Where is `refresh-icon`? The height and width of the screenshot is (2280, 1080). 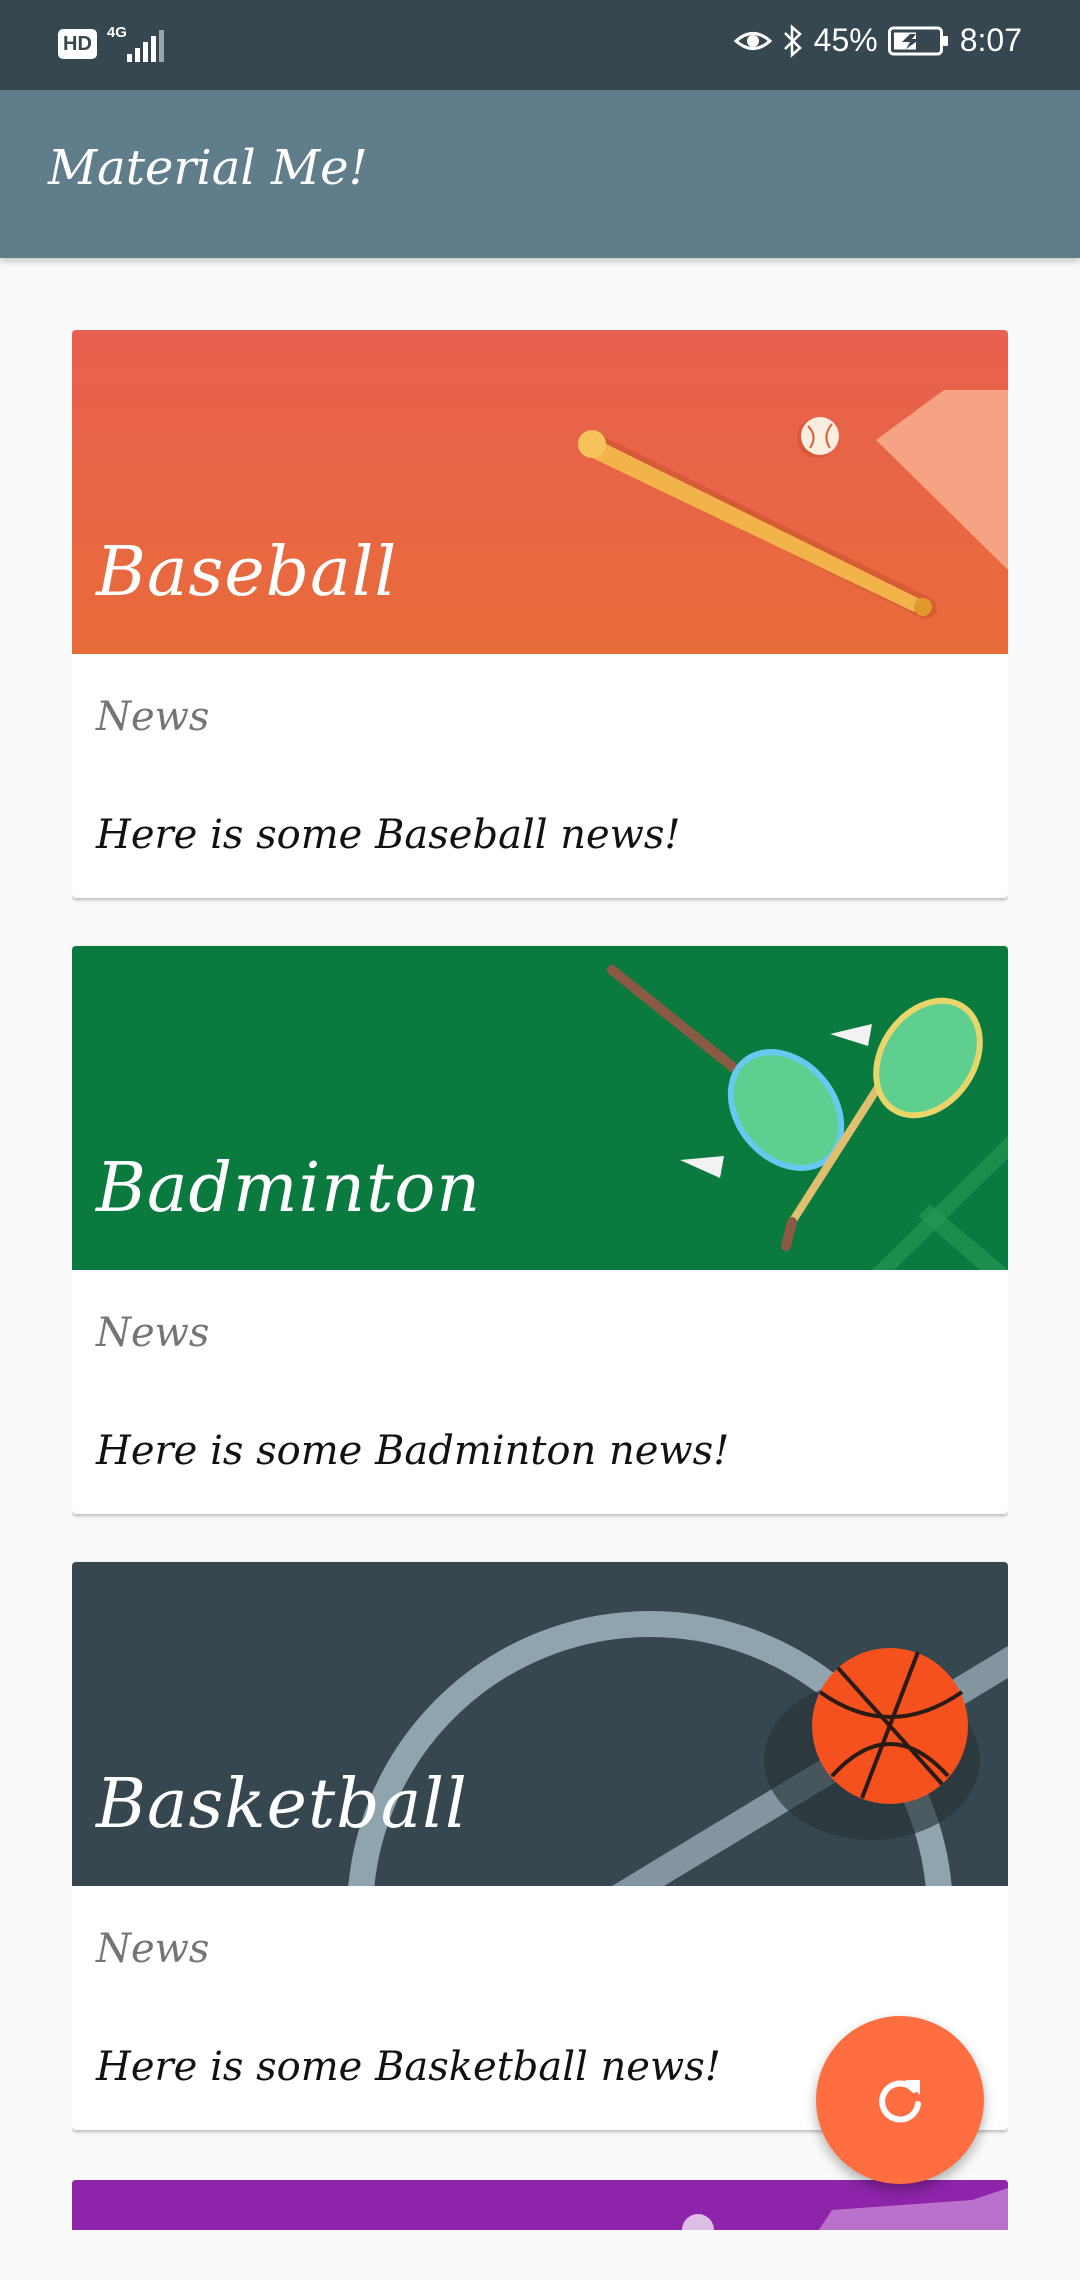
refresh-icon is located at coordinates (900, 2101).